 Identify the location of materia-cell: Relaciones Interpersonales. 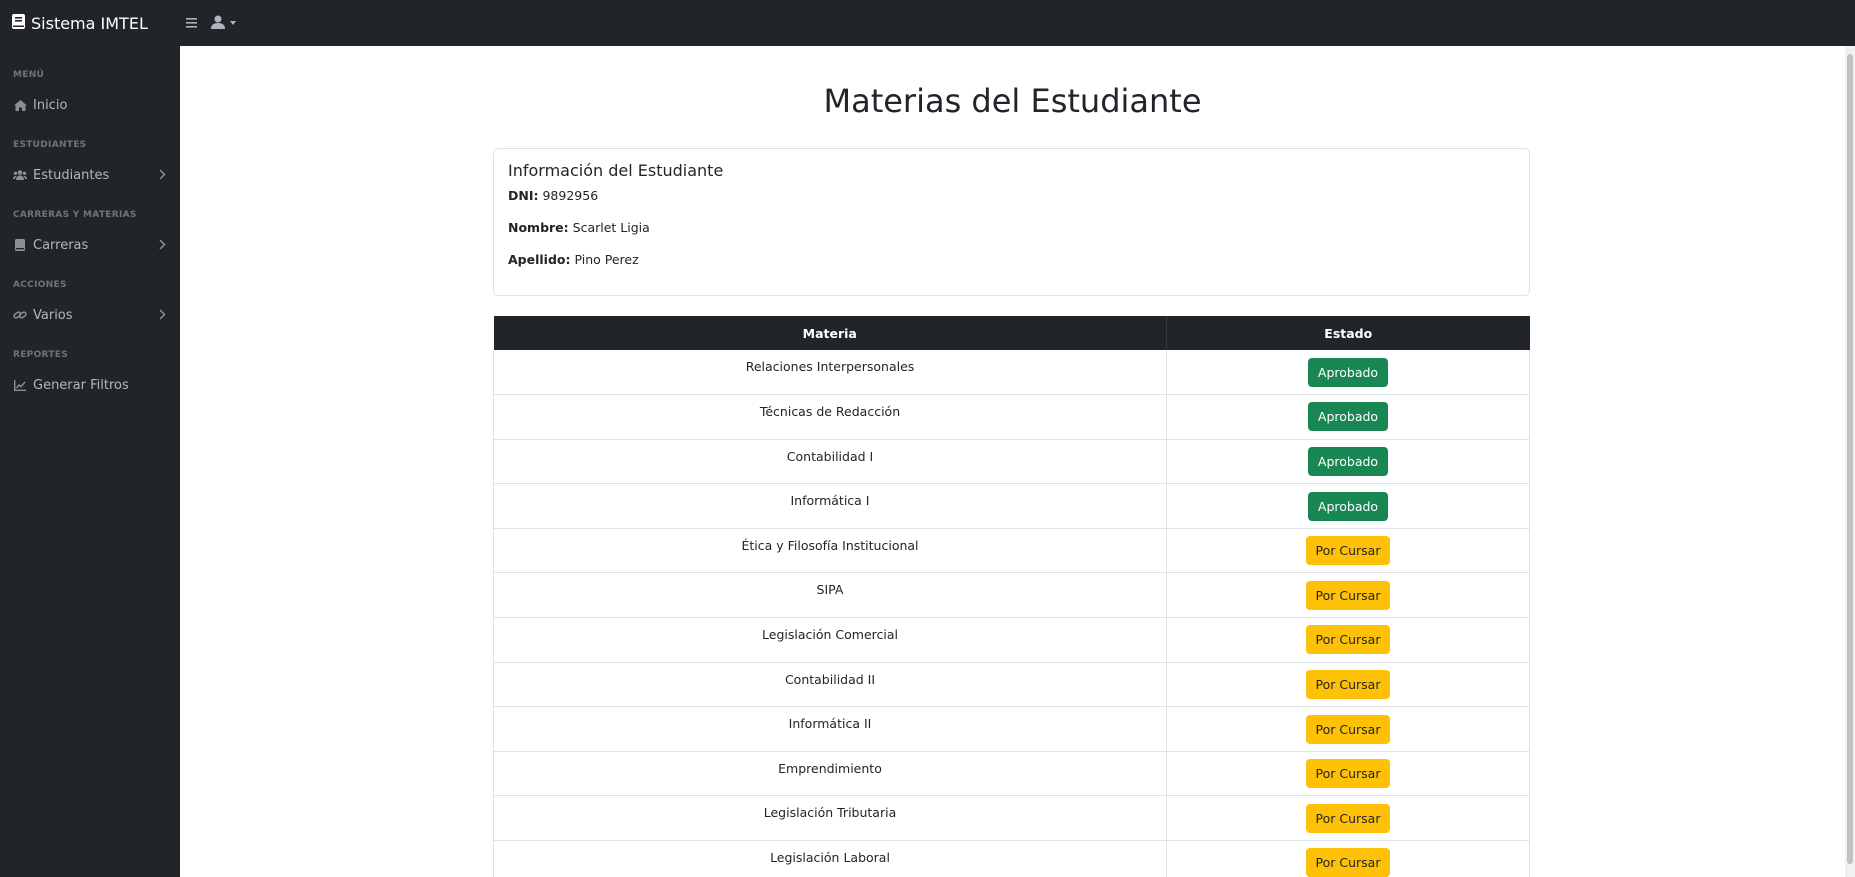
(830, 373).